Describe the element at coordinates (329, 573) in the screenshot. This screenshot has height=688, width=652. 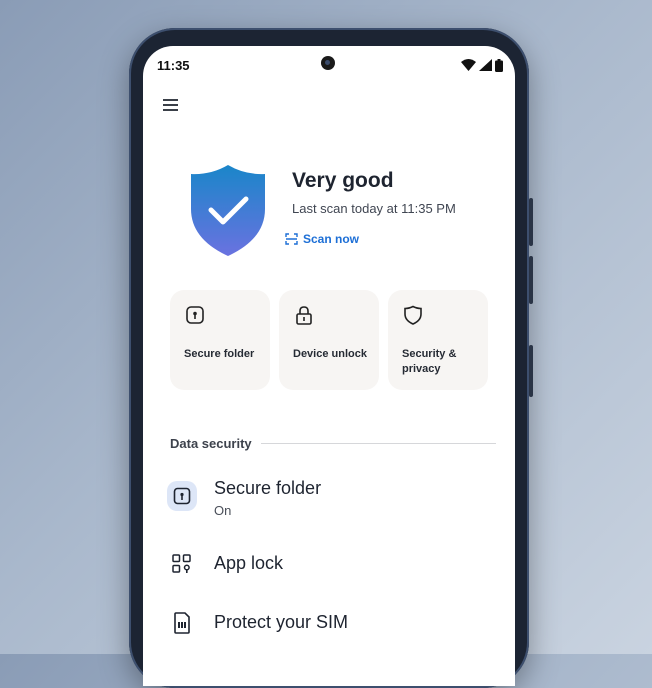
I see `list-item-app-lock: App lock` at that location.